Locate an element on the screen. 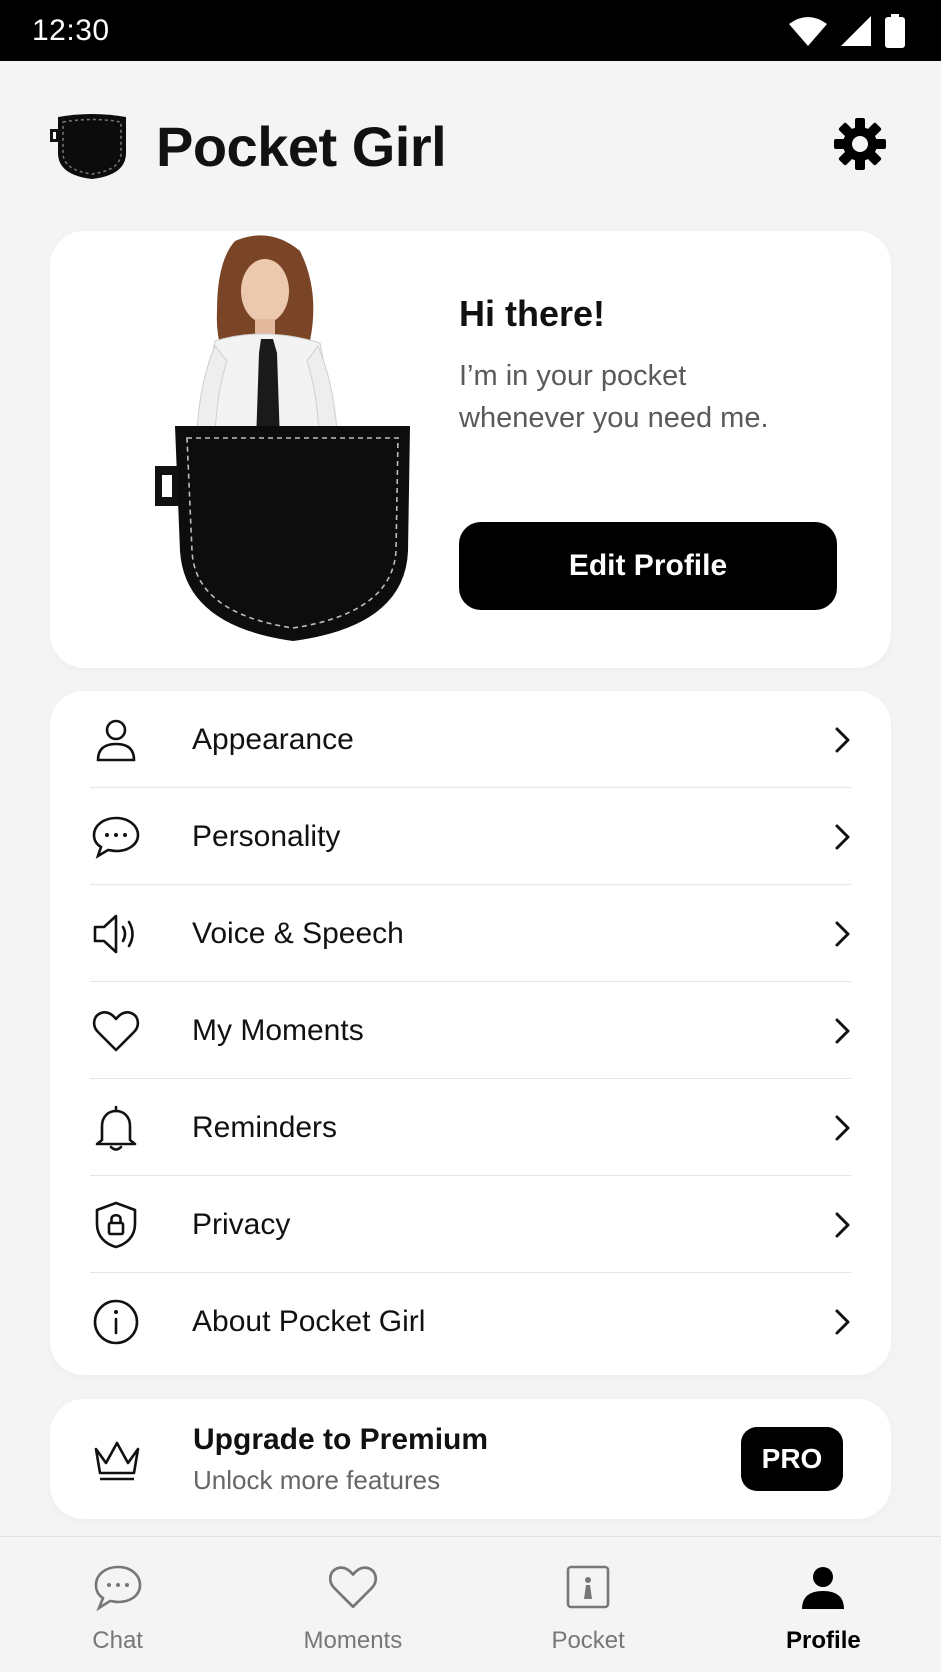  nav-tab-moments: Moments is located at coordinates (352, 1604).